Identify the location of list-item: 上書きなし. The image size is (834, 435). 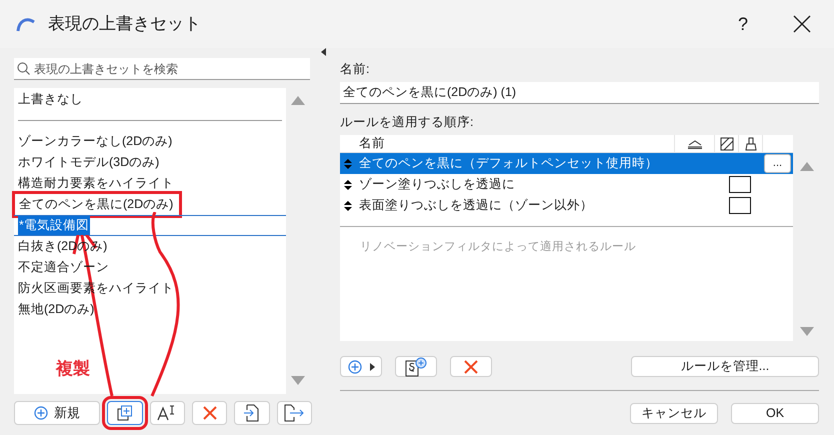
(150, 99).